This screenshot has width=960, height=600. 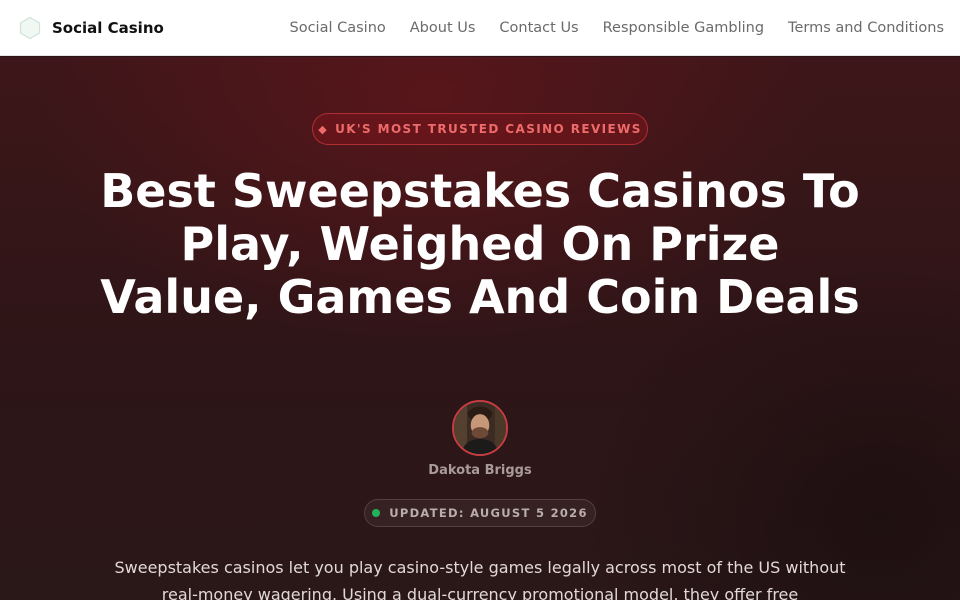 I want to click on trust-badge-label: UK'S MOST TRUSTED CASINO REVIEWS, so click(x=488, y=129).